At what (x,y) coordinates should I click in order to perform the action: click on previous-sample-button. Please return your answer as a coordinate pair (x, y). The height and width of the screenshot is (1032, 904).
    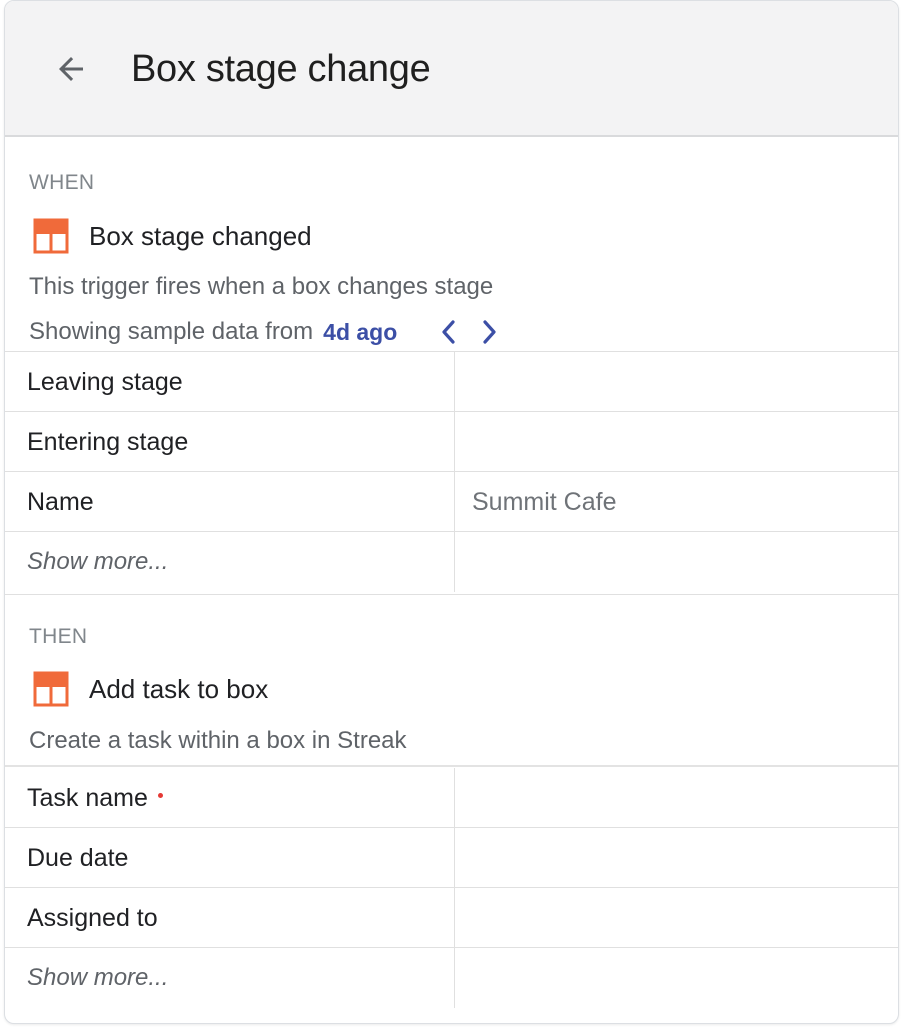
    Looking at the image, I should click on (449, 332).